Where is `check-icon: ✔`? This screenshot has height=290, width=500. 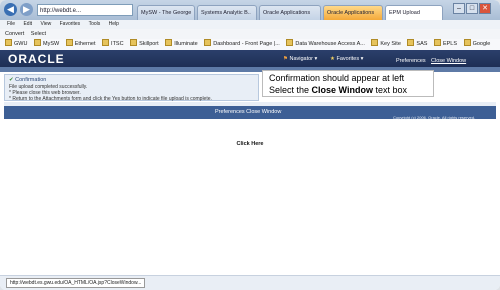
check-icon: ✔ is located at coordinates (11, 80).